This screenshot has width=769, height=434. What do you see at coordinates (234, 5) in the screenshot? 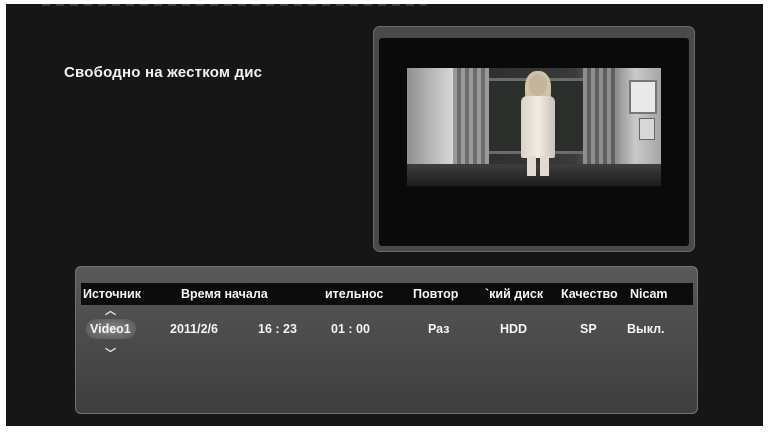
I see `top-border-dash` at bounding box center [234, 5].